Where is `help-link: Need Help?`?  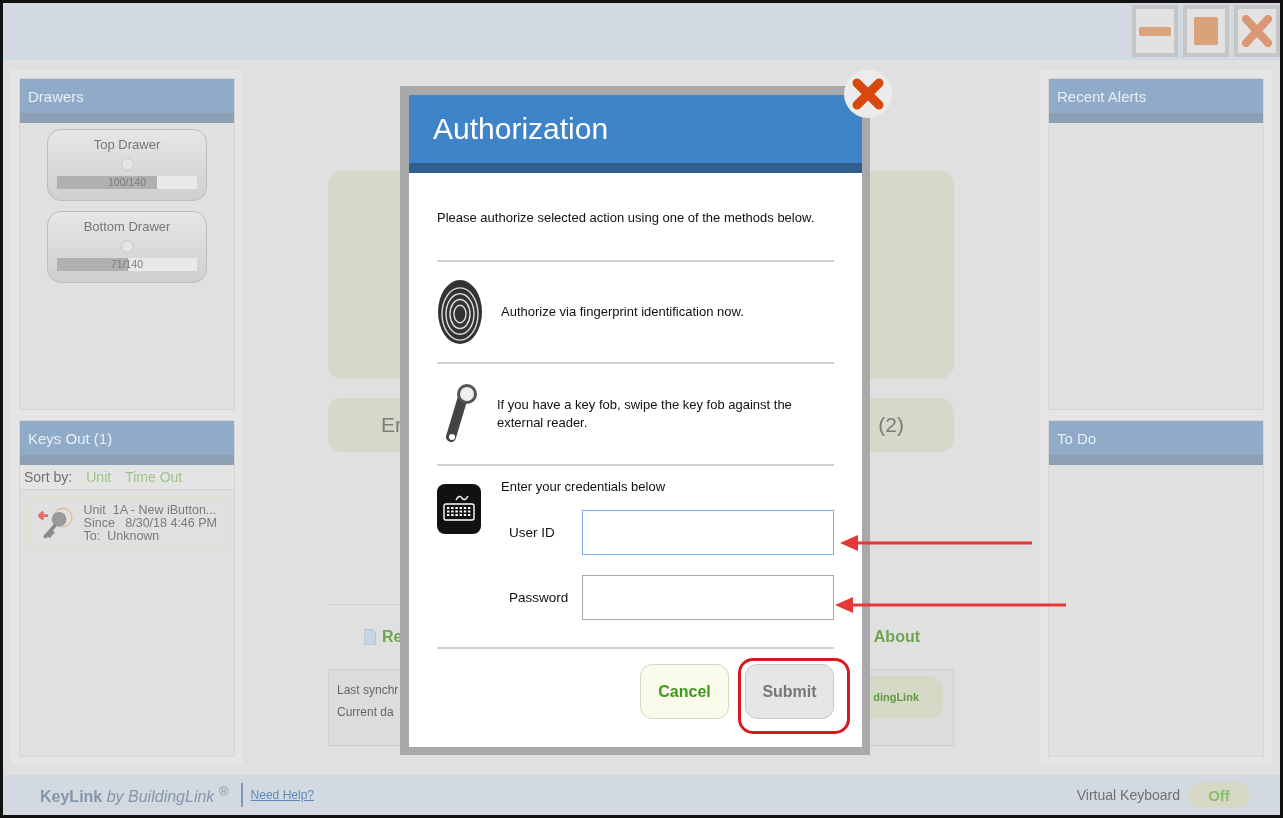
help-link: Need Help? is located at coordinates (282, 795).